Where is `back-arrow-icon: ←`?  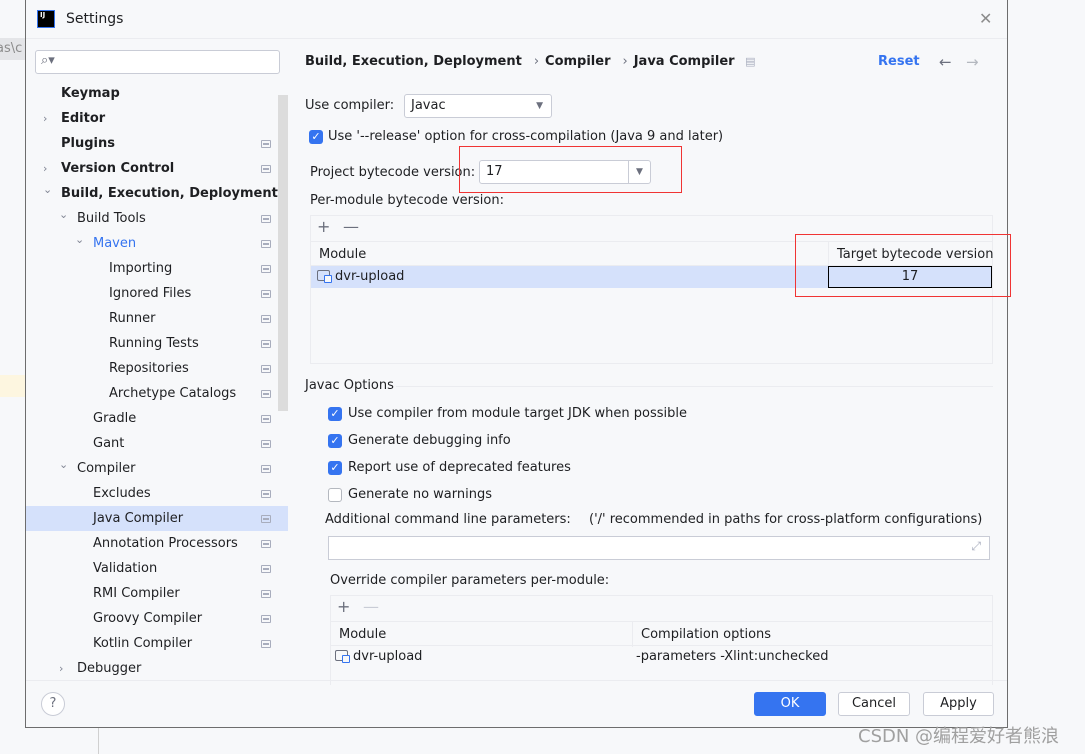 back-arrow-icon: ← is located at coordinates (945, 62).